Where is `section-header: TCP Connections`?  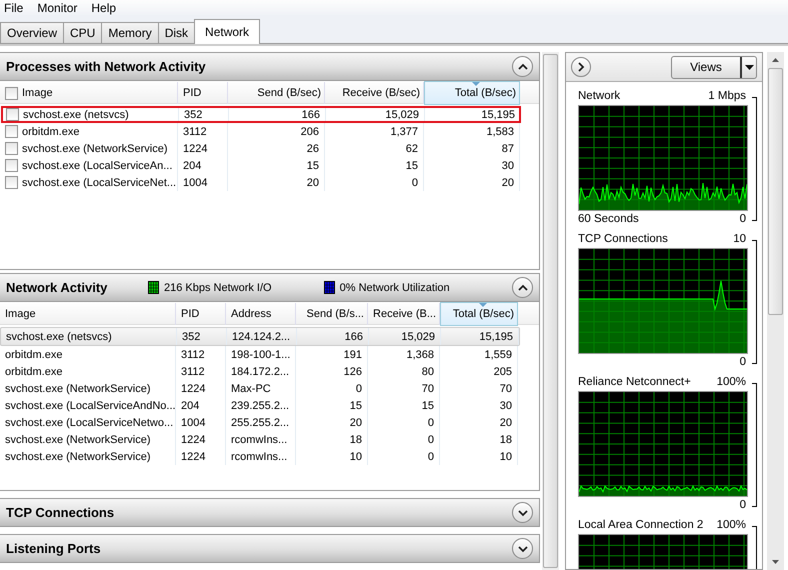 section-header: TCP Connections is located at coordinates (269, 512).